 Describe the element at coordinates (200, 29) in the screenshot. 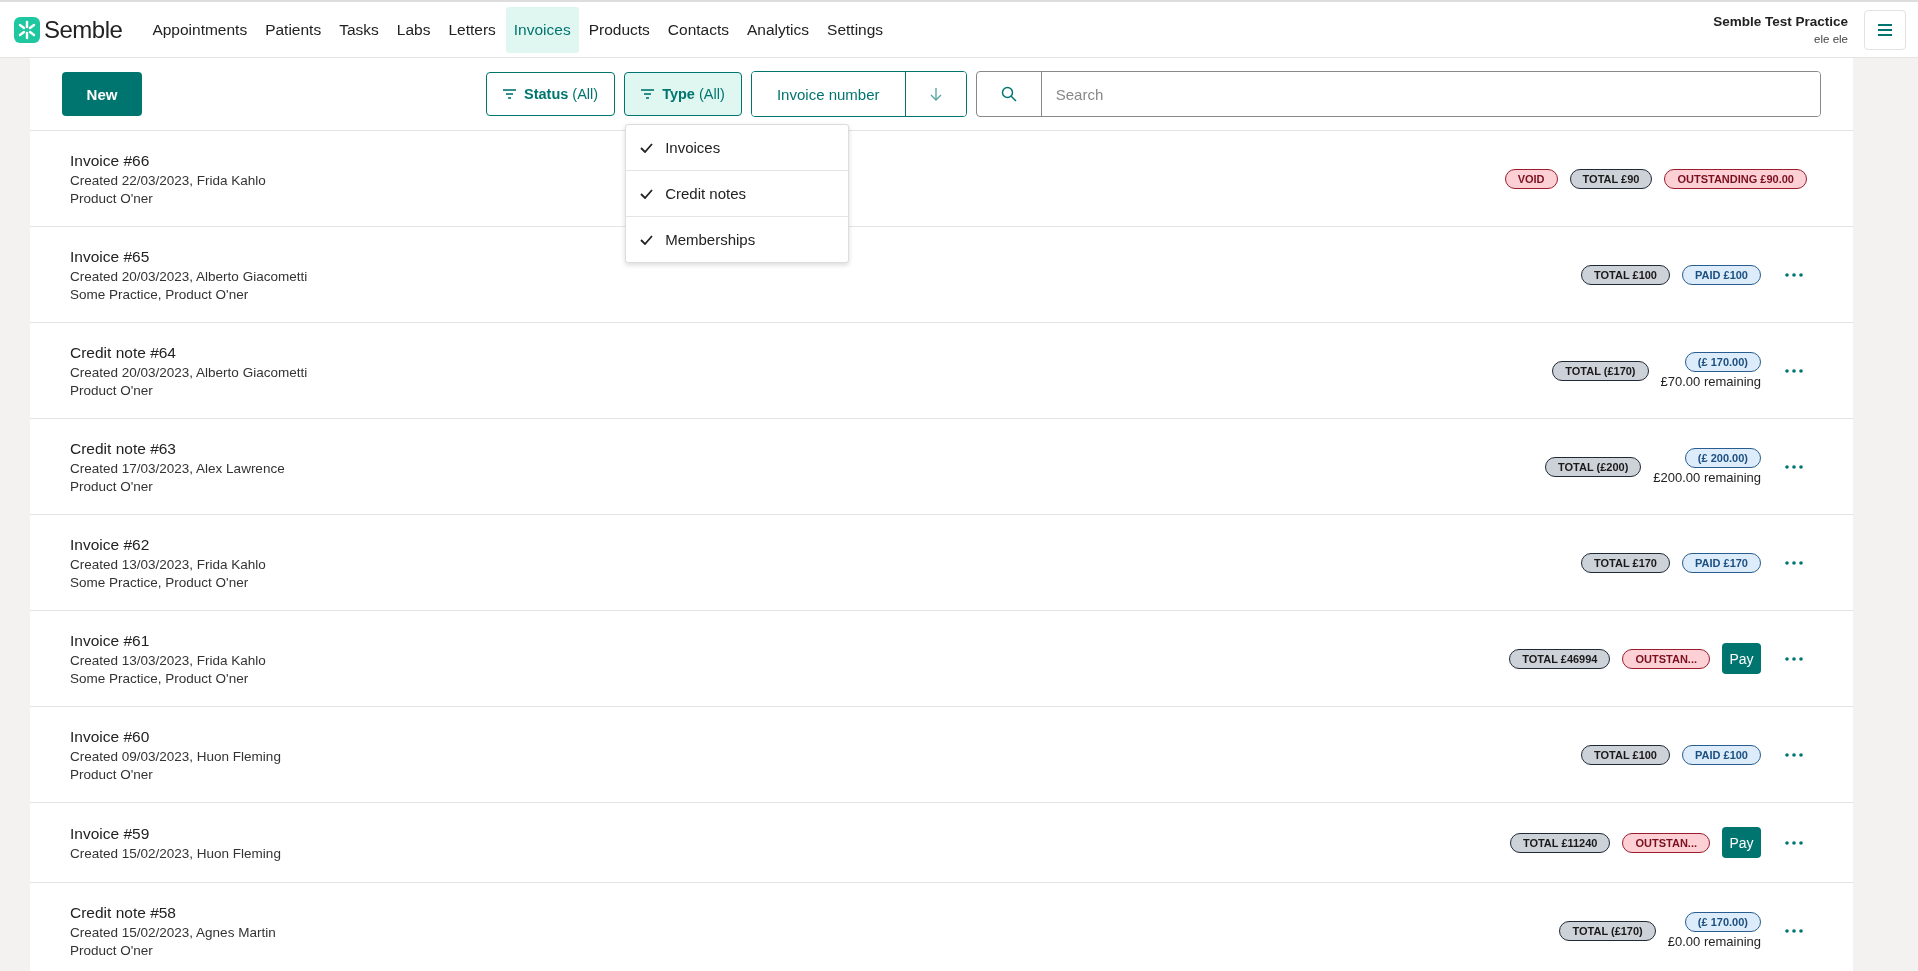

I see `nav-tab: Appointments` at that location.